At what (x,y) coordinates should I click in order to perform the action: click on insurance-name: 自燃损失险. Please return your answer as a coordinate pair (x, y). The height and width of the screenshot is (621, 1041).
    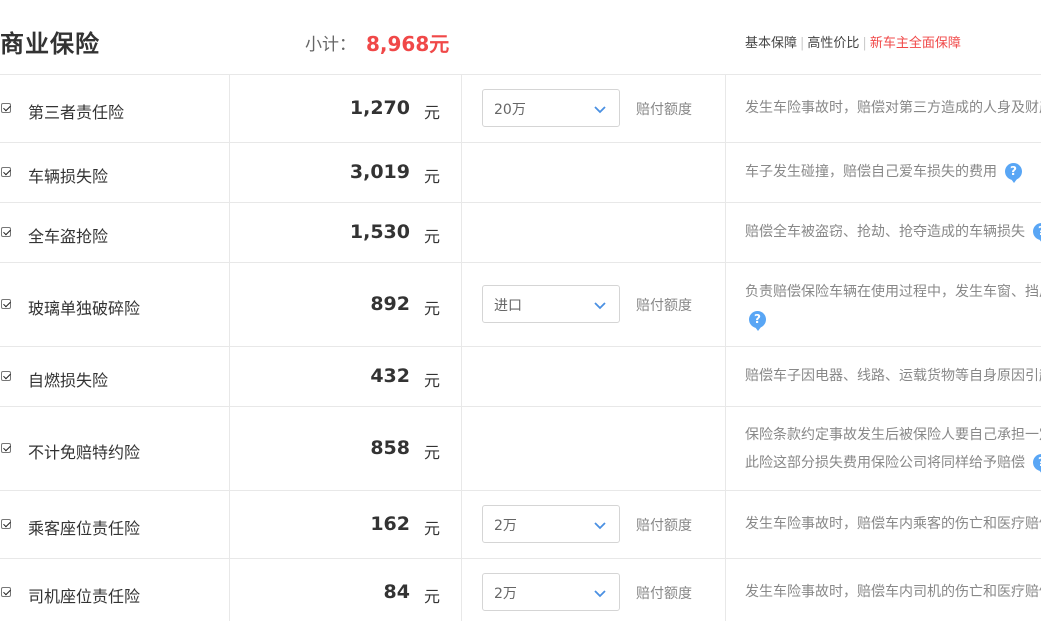
    Looking at the image, I should click on (68, 380).